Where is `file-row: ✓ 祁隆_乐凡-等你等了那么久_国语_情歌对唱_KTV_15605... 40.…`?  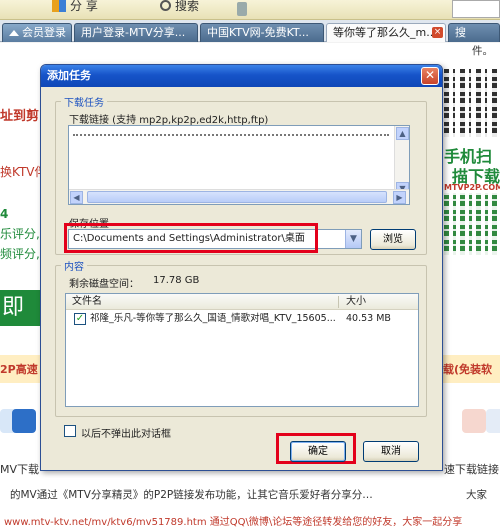 file-row: ✓ 祁隆_乐凡-等你等了那么久_国语_情歌对唱_KTV_15605... 40.… is located at coordinates (242, 319).